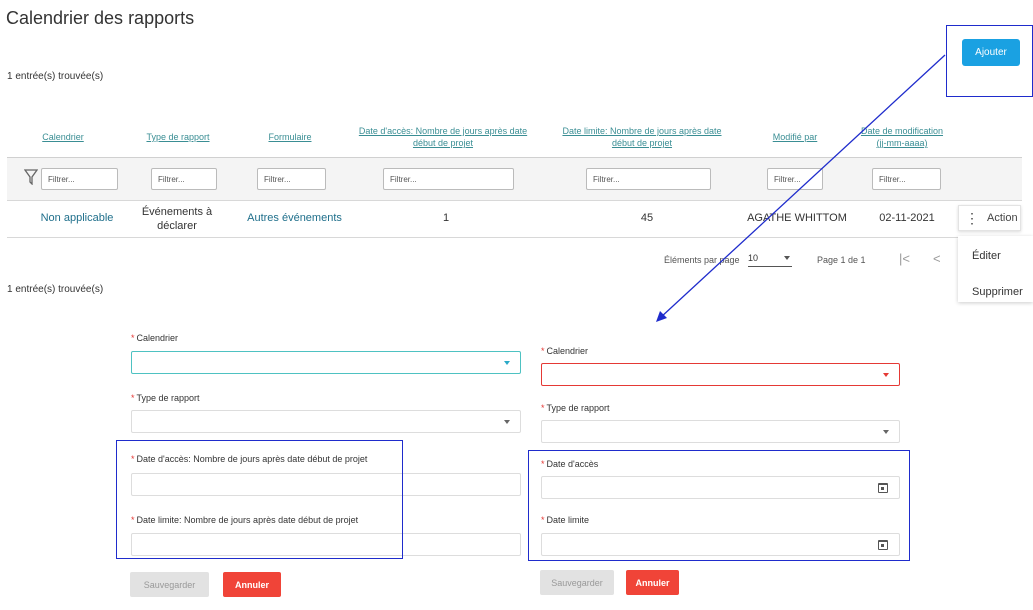 This screenshot has width=1033, height=610. I want to click on select-calendrier-left, so click(326, 362).